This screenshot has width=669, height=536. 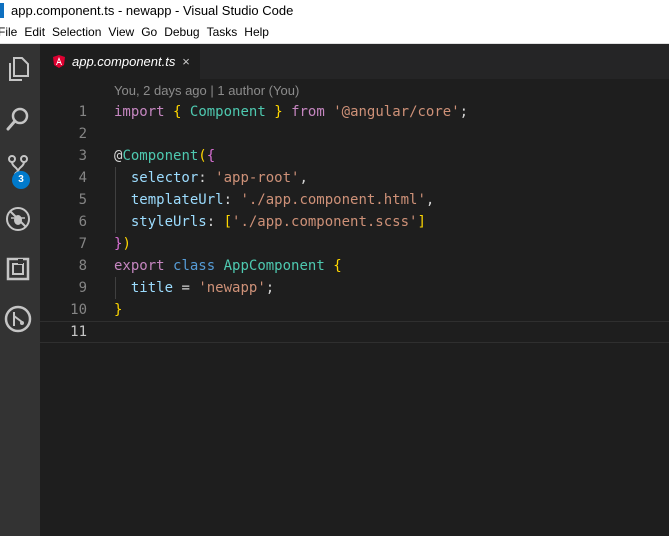 What do you see at coordinates (12, 32) in the screenshot?
I see `menu-file: File` at bounding box center [12, 32].